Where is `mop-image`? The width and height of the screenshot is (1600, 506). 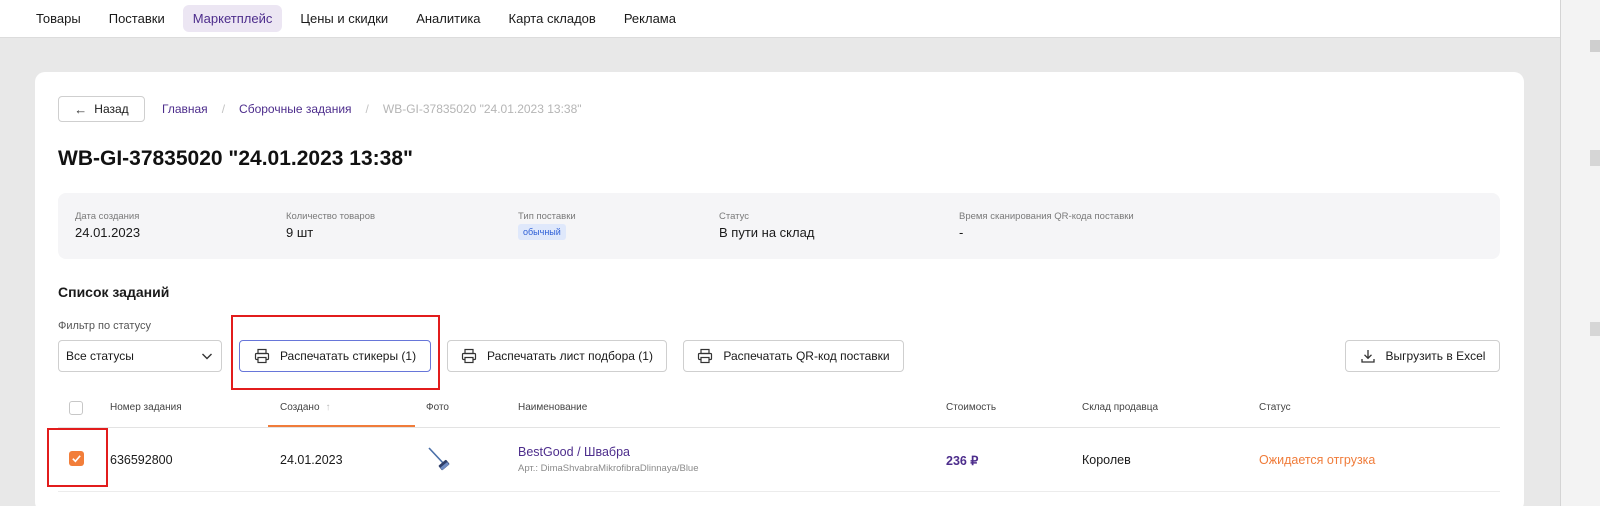
mop-image is located at coordinates (439, 459).